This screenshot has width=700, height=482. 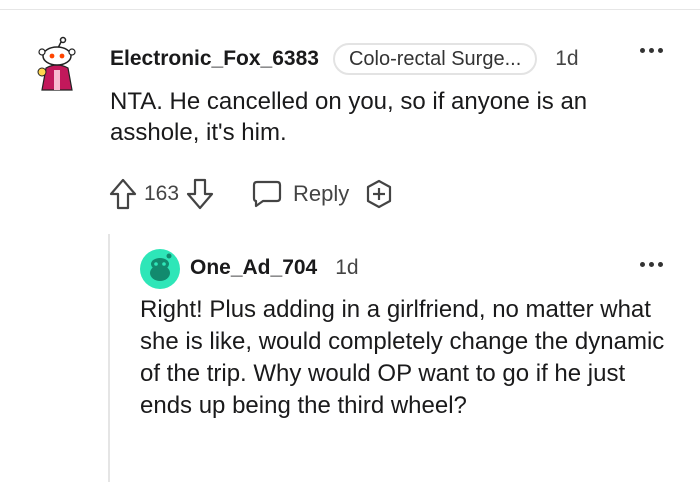 I want to click on reply-age: 1d, so click(x=346, y=268).